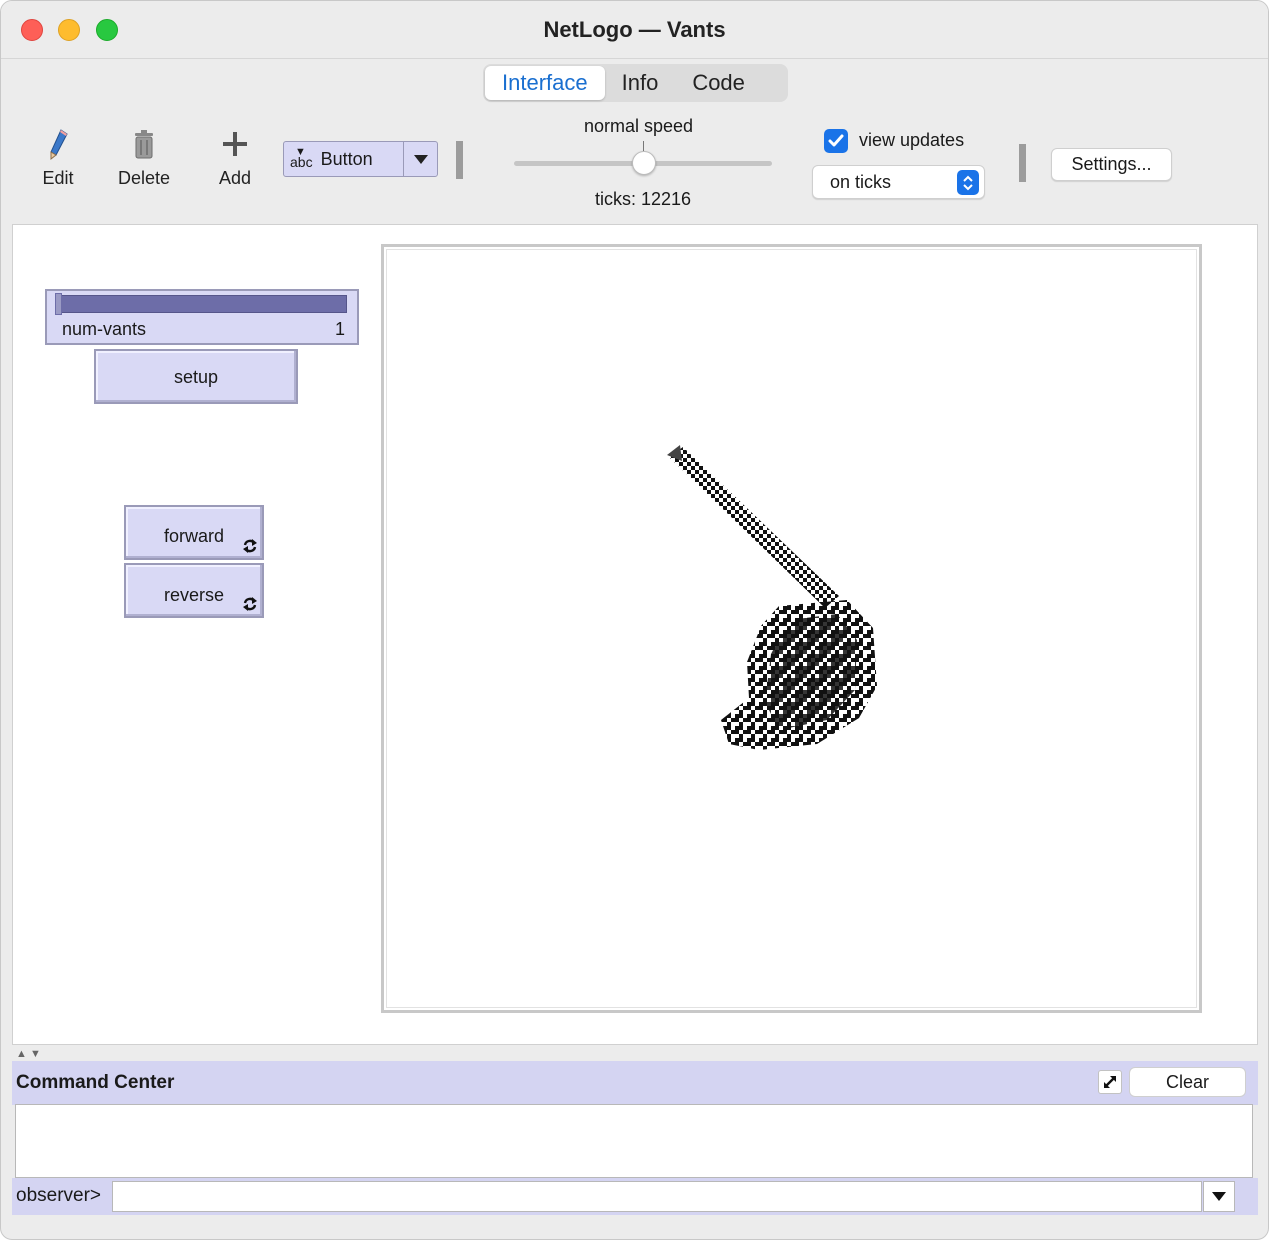 The image size is (1269, 1240). I want to click on tab-code: Code, so click(718, 83).